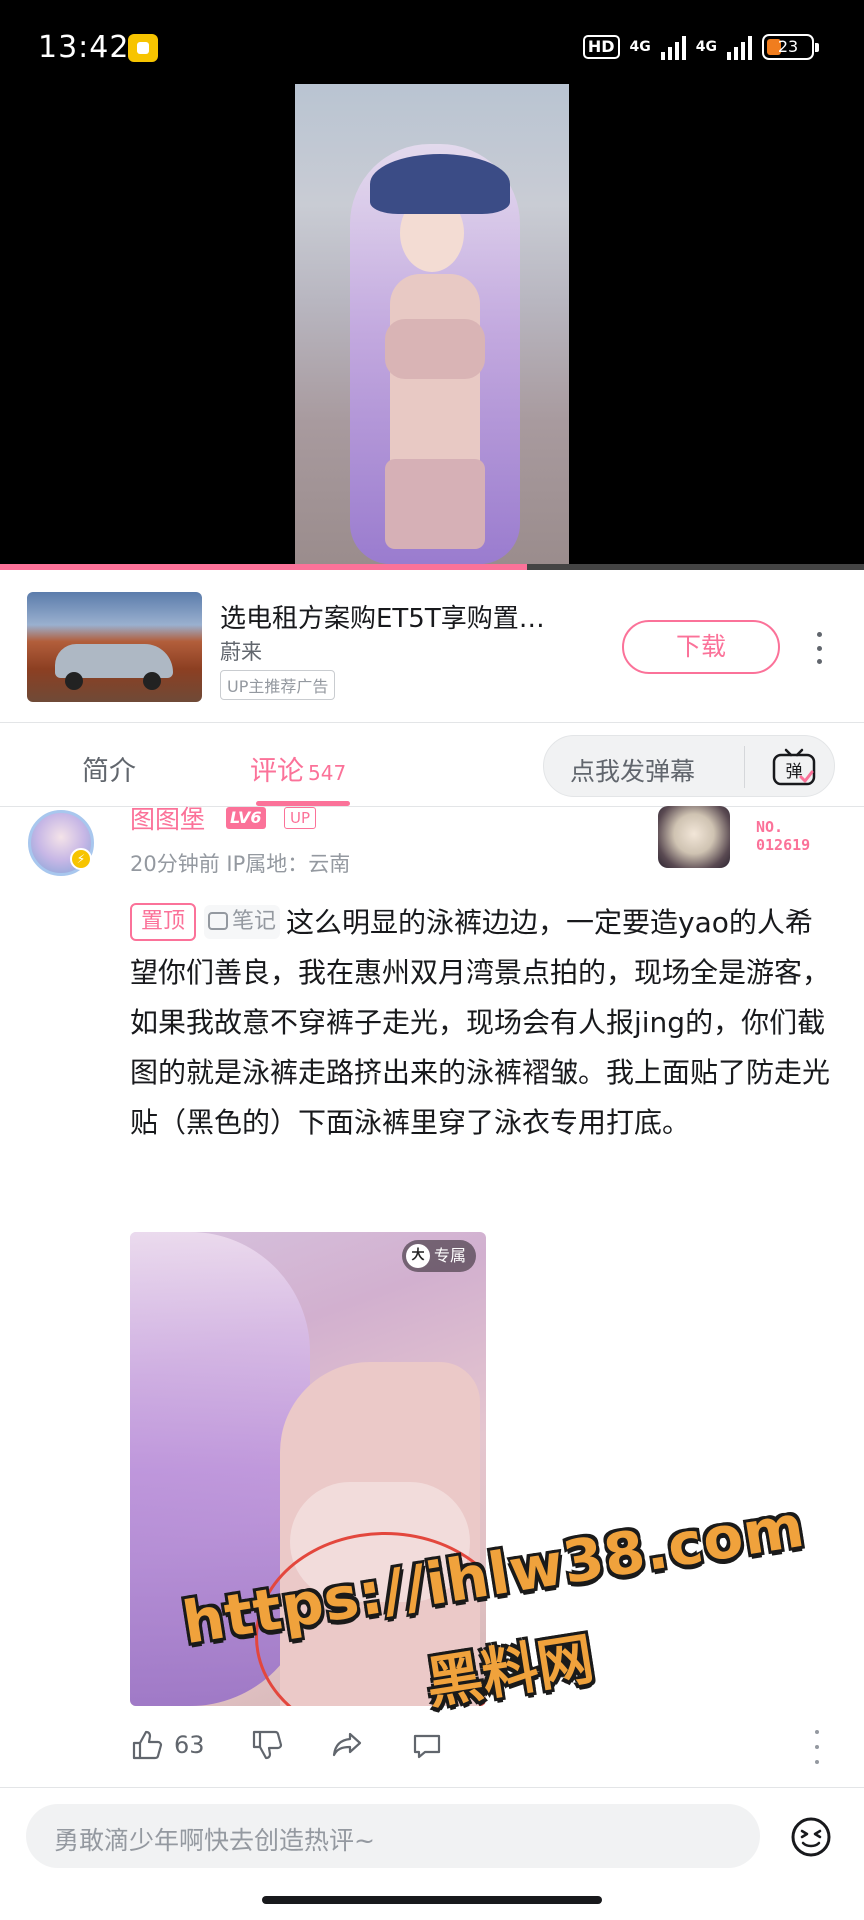 Image resolution: width=864 pixels, height=1920 pixels. Describe the element at coordinates (246, 818) in the screenshot. I see `level-badge: LV6` at that location.